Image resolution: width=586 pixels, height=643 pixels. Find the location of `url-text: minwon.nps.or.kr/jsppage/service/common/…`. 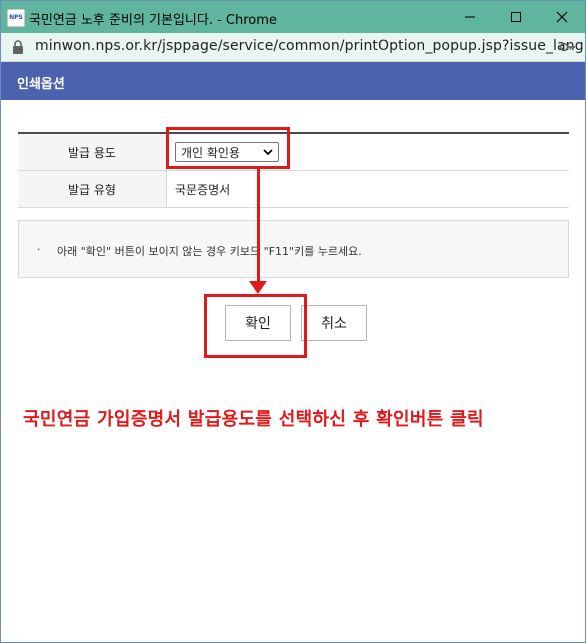

url-text: minwon.nps.or.kr/jsppage/service/common/… is located at coordinates (310, 46).